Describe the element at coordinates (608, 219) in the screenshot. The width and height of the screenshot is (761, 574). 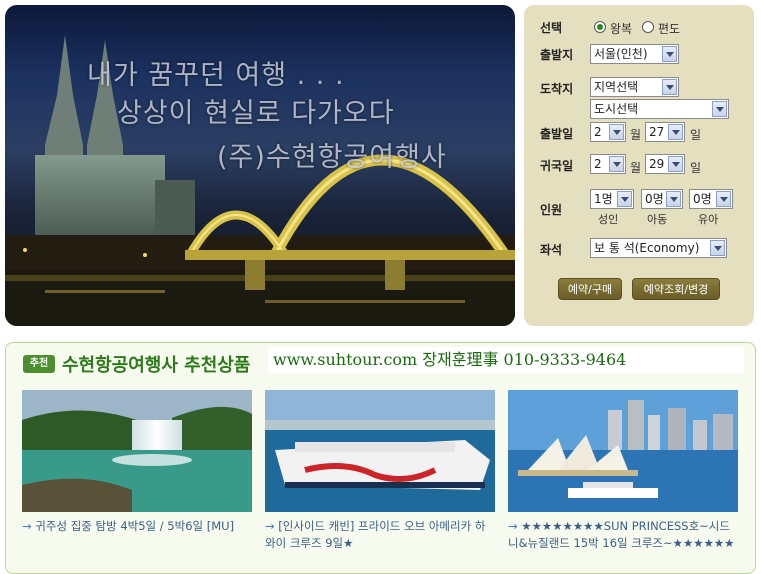
I see `adult-label: 성인` at that location.